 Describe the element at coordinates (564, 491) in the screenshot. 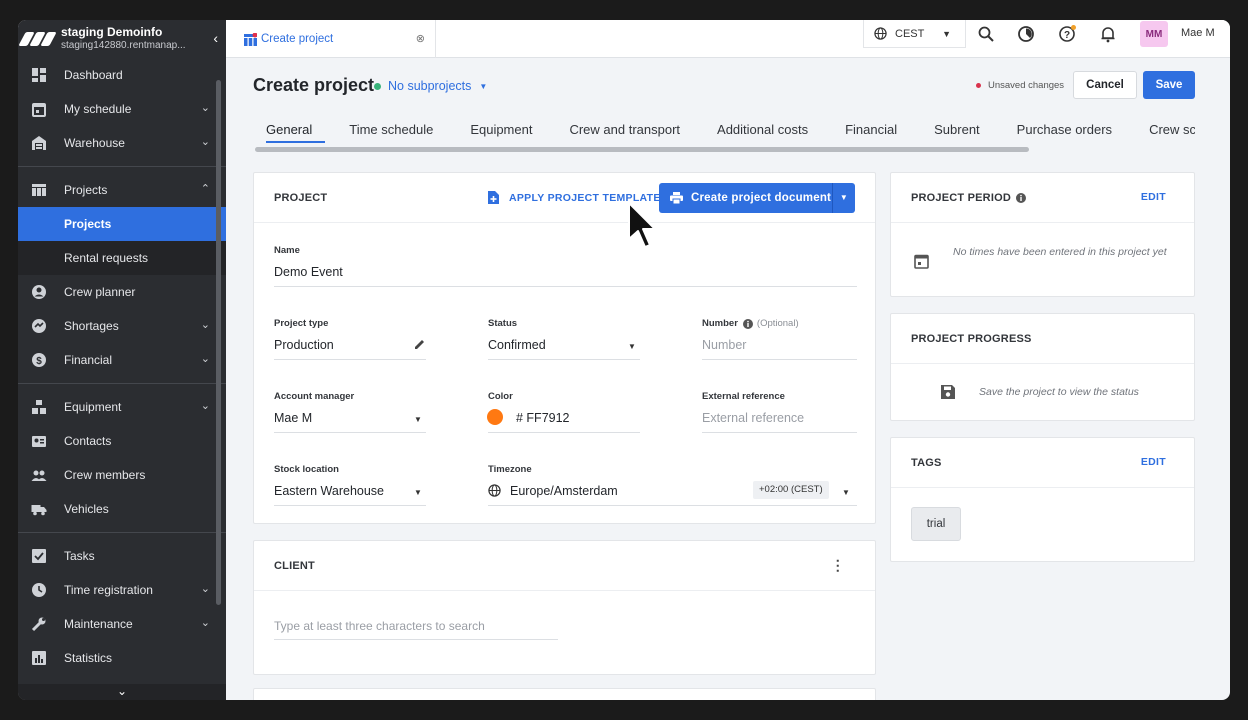

I see `timezone-field: Europe/Amsterdam` at that location.